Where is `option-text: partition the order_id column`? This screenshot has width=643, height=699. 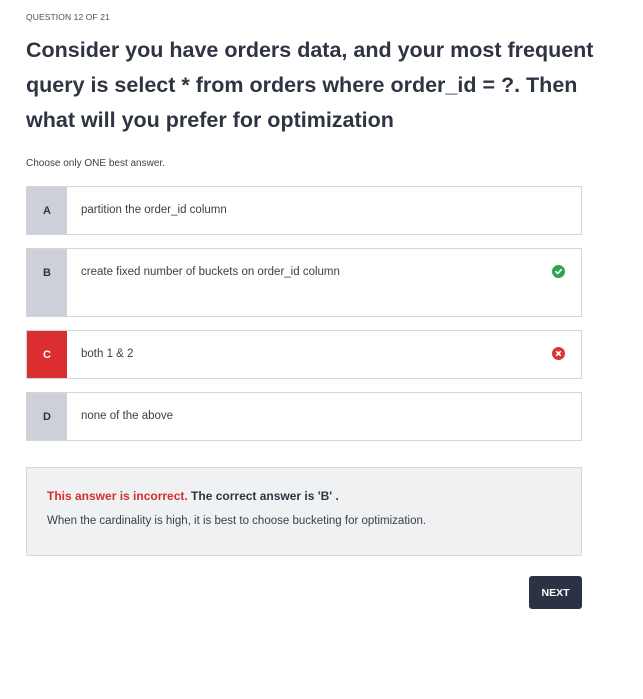 option-text: partition the order_id column is located at coordinates (154, 210).